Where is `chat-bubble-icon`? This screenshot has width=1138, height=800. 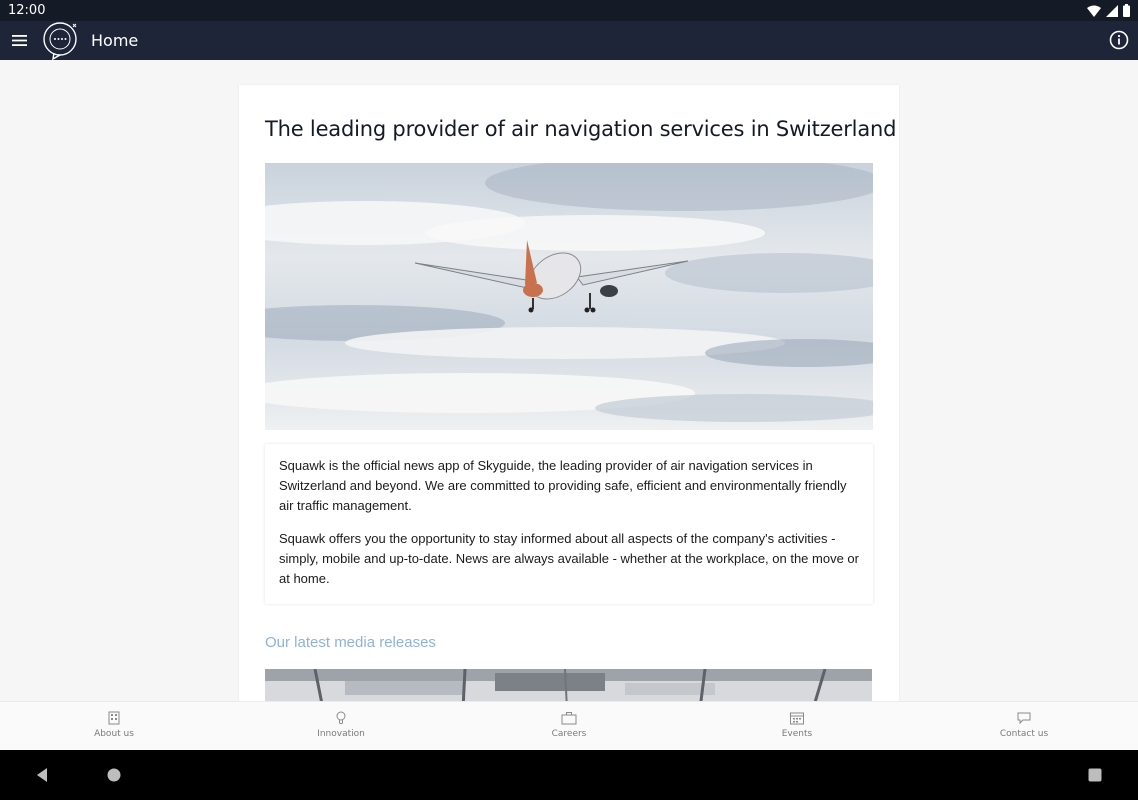 chat-bubble-icon is located at coordinates (1024, 718).